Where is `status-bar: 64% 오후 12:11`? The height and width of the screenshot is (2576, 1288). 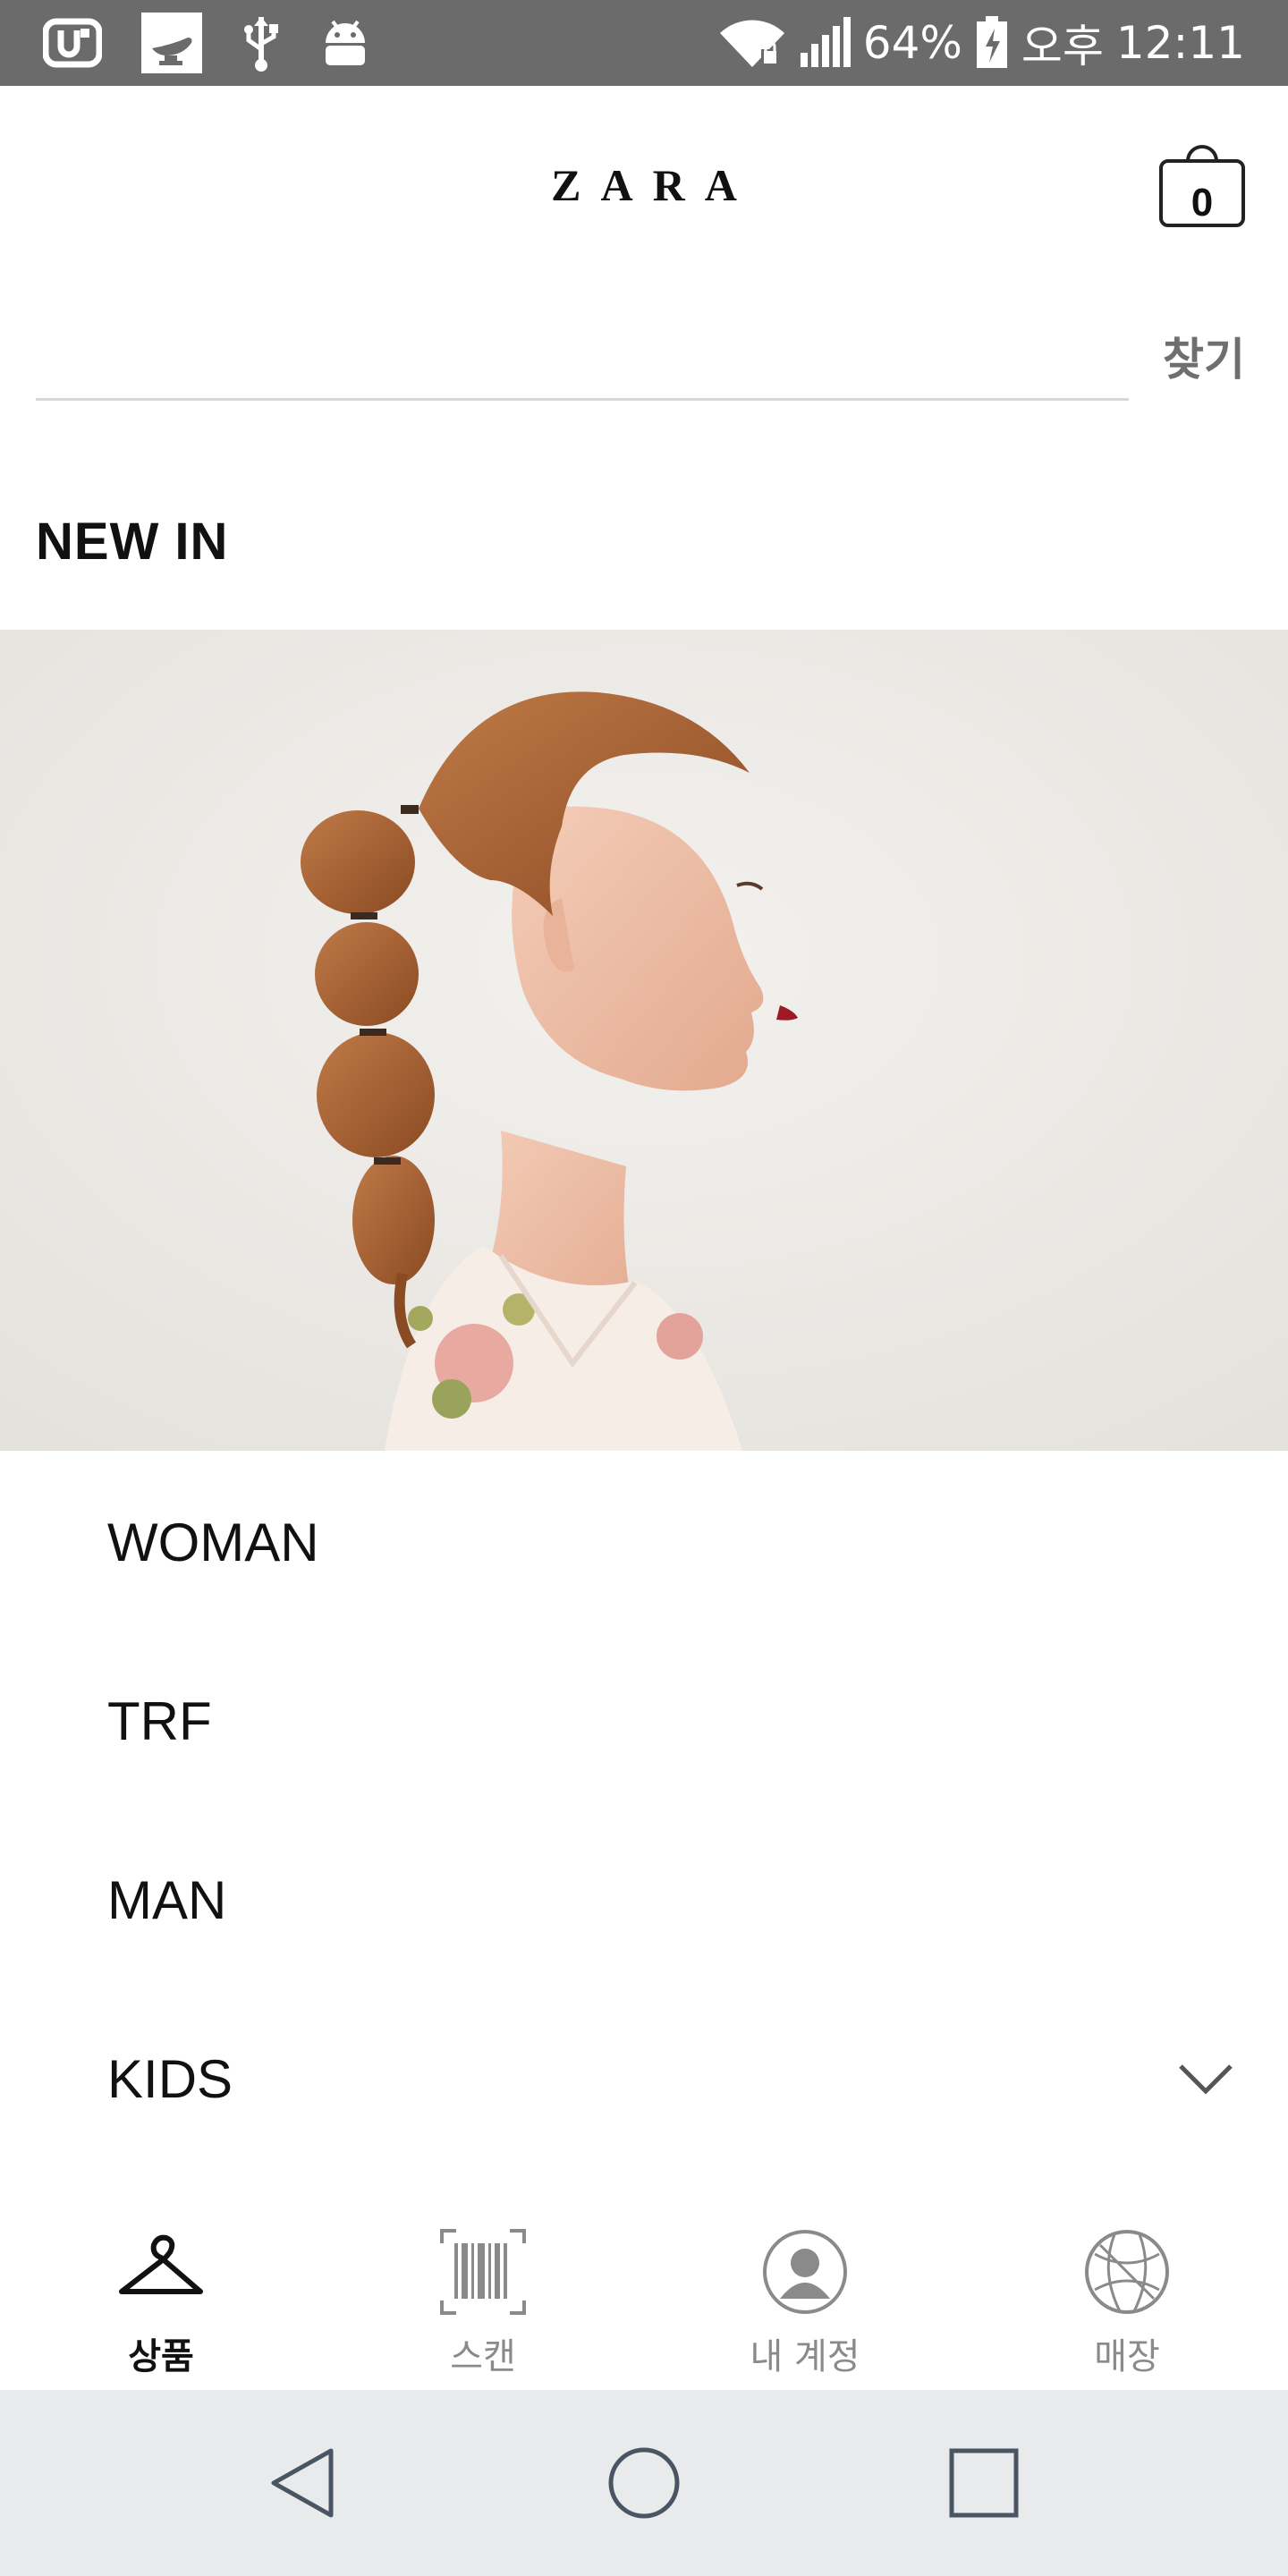 status-bar: 64% 오후 12:11 is located at coordinates (644, 43).